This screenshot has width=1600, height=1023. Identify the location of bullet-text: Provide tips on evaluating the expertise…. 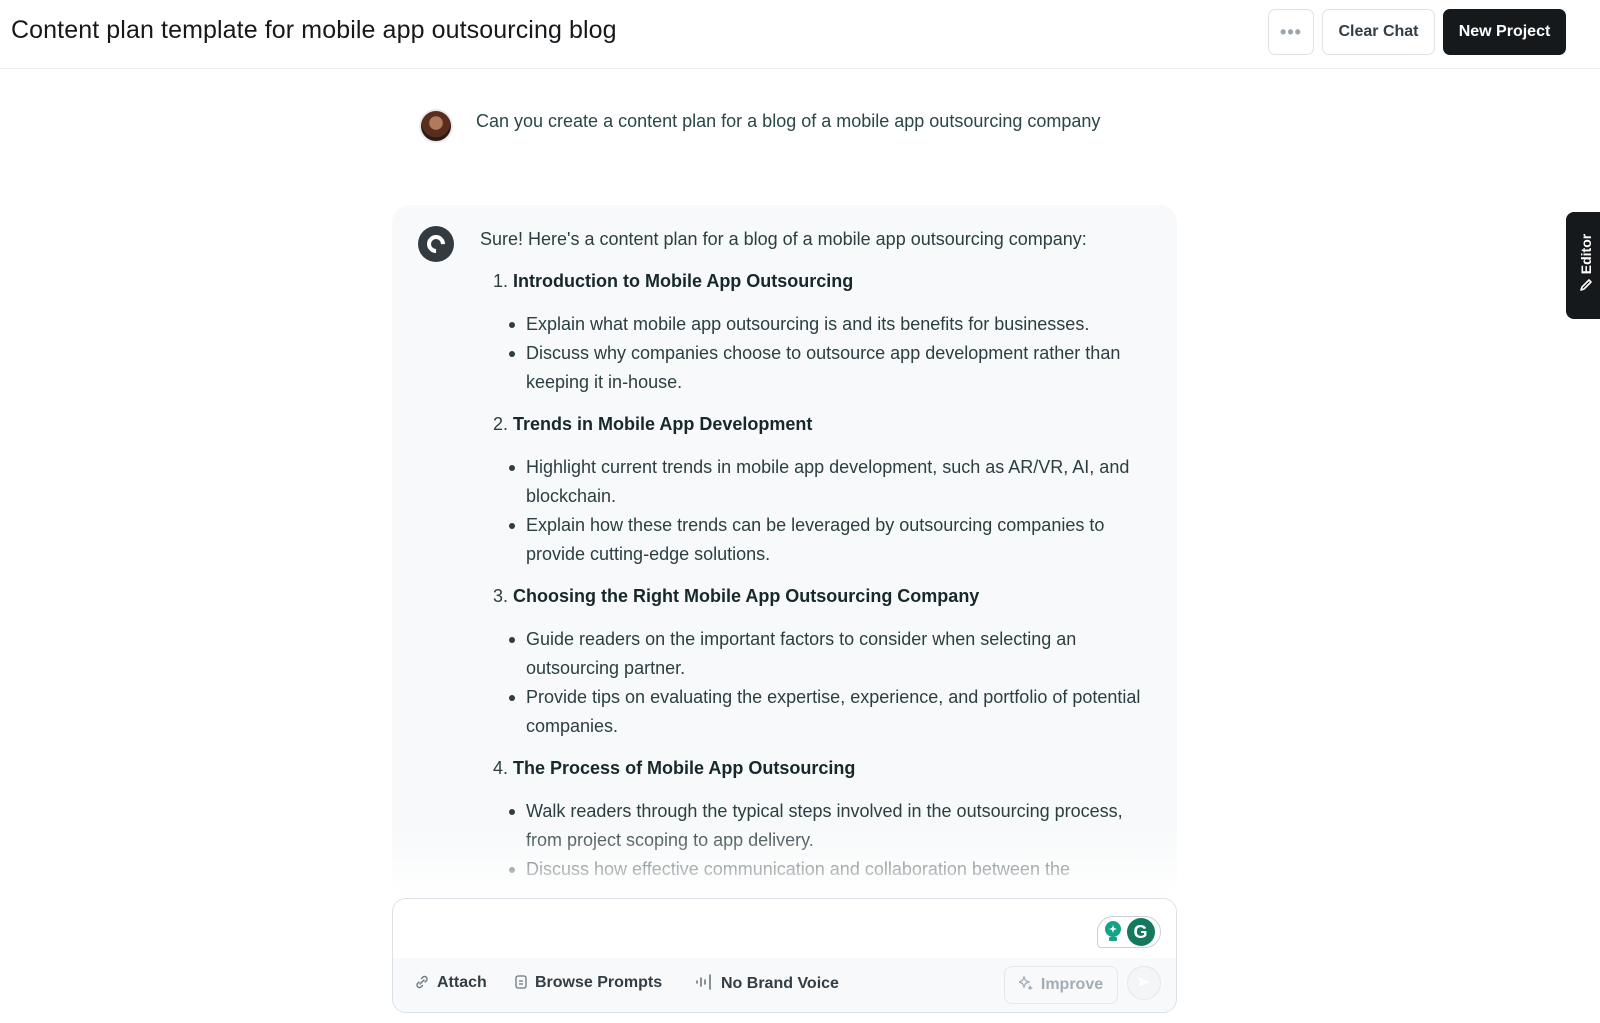
(833, 711).